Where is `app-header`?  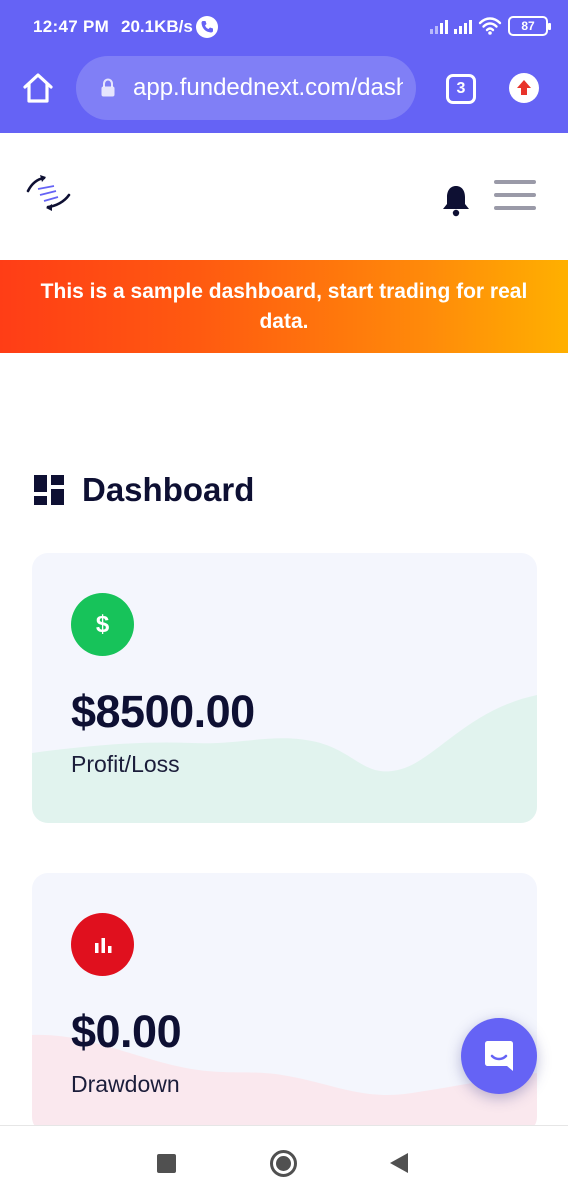
app-header is located at coordinates (284, 196).